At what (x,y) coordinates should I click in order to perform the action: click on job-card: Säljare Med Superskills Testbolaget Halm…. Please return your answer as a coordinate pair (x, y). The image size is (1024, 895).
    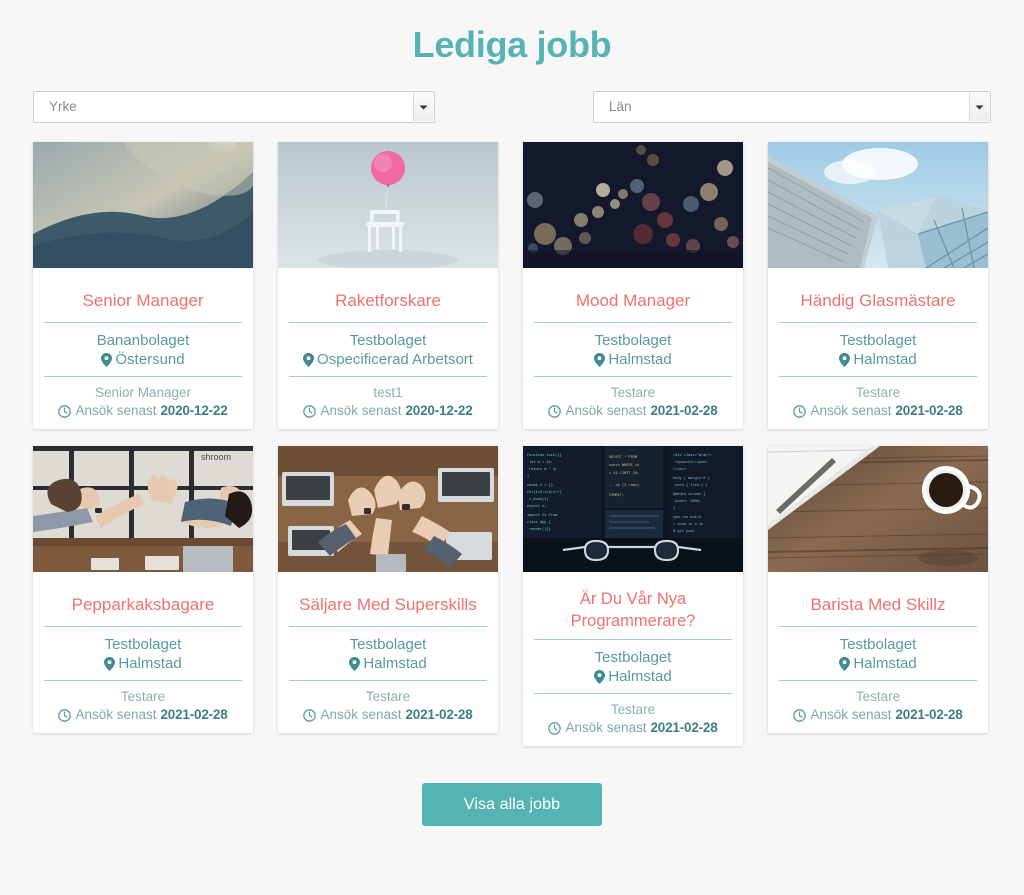
    Looking at the image, I should click on (388, 589).